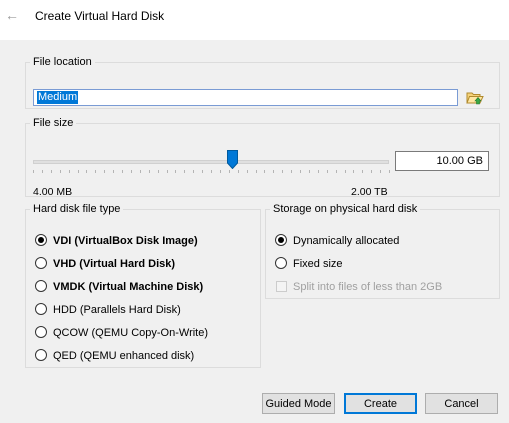  Describe the element at coordinates (211, 162) in the screenshot. I see `file-size-slider-track` at that location.